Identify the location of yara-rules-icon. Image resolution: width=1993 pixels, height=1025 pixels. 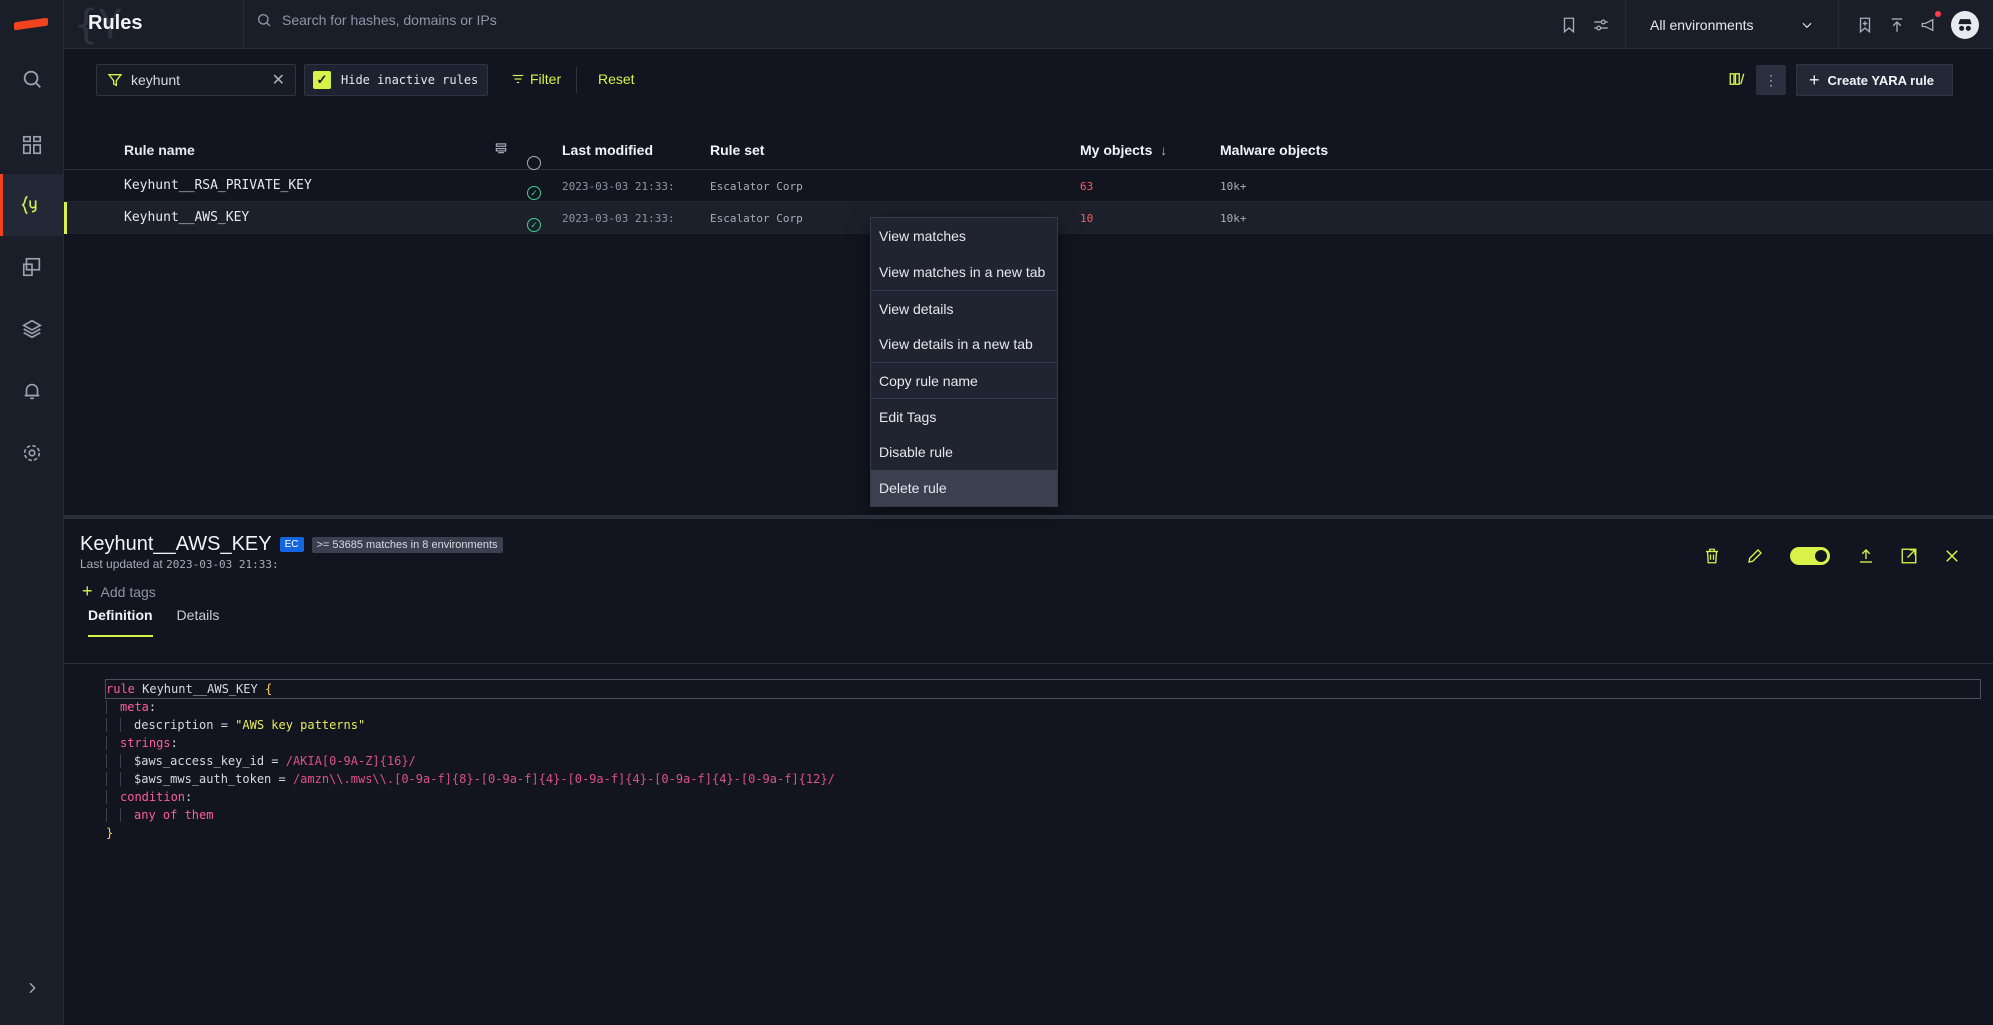
(32, 205).